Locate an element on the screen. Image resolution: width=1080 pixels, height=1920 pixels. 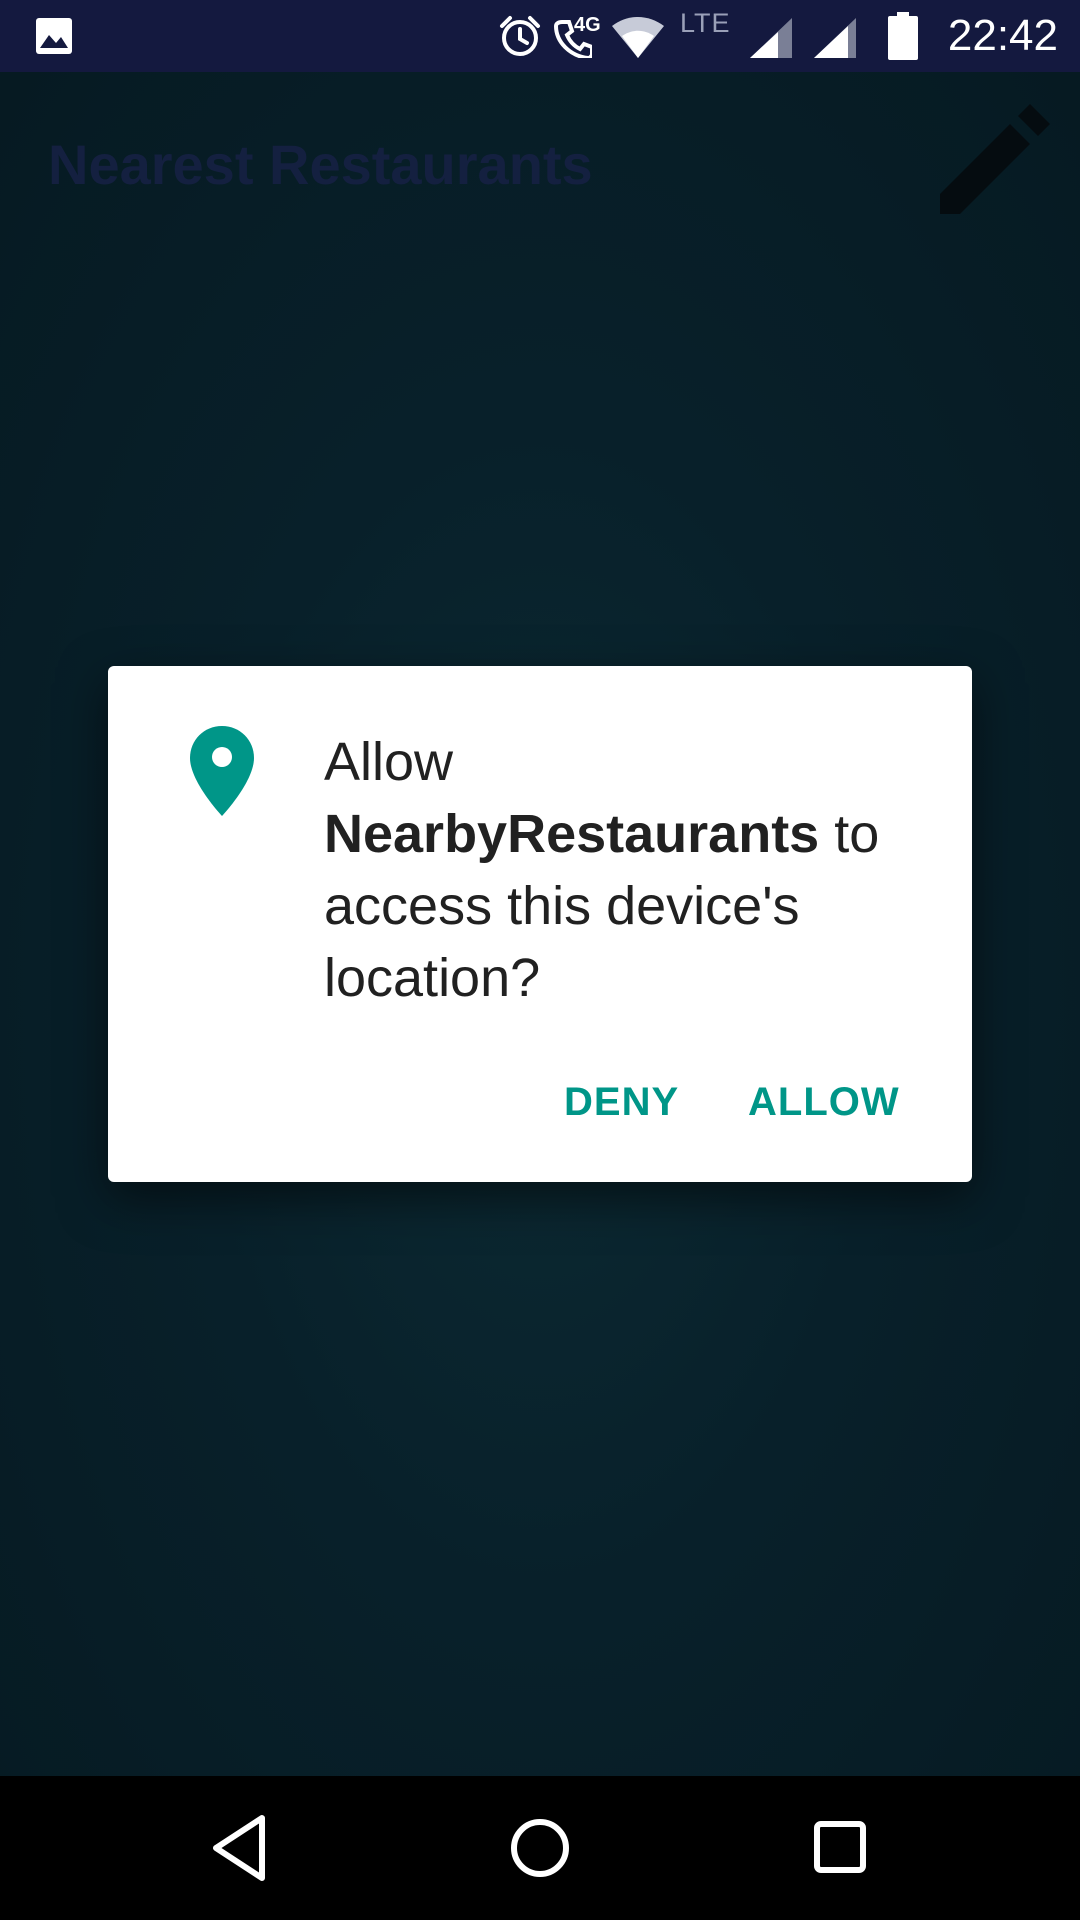
back-icon is located at coordinates (241, 1850).